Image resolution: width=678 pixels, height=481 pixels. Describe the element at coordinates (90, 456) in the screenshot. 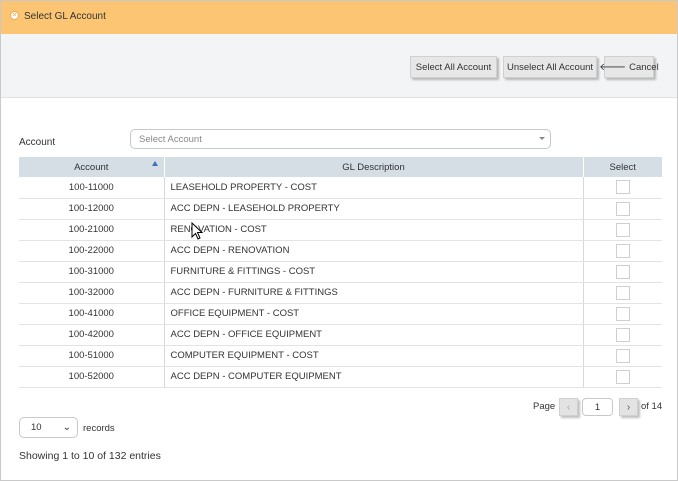

I see `entries-summary: Showing 1 to 10 of 132 entries` at that location.